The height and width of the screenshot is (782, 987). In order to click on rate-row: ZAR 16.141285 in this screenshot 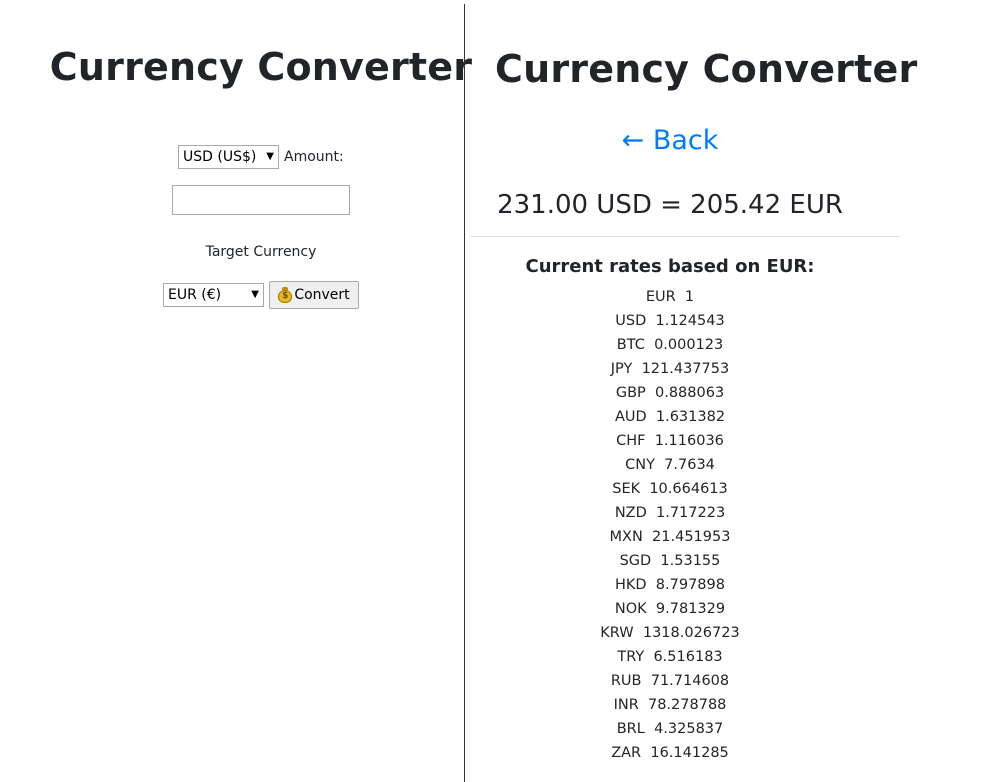, I will do `click(670, 753)`.